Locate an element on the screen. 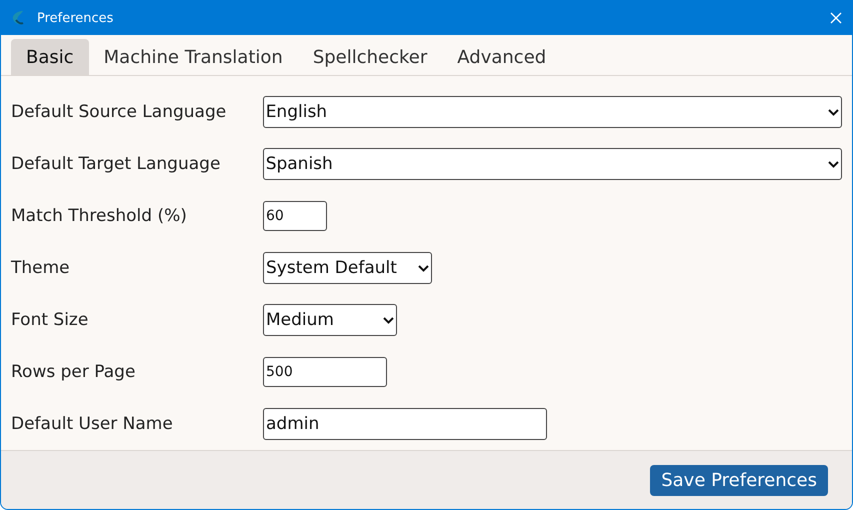 The height and width of the screenshot is (510, 853). dropdown: System Default is located at coordinates (347, 268).